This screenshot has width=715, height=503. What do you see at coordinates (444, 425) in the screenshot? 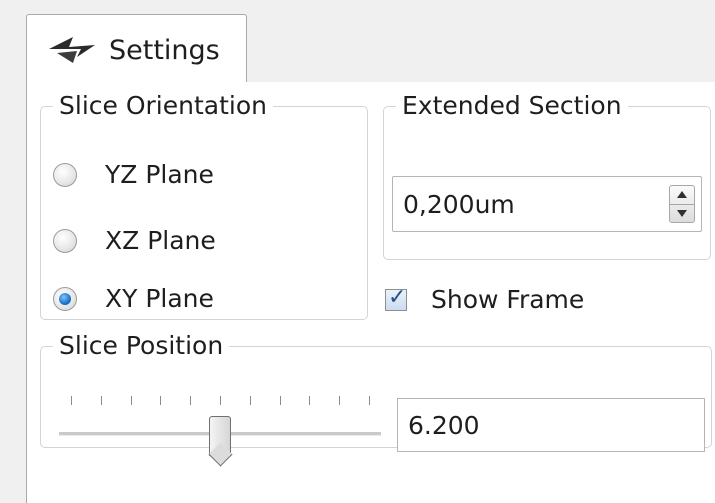
I see `slice-position-value: 6.200` at bounding box center [444, 425].